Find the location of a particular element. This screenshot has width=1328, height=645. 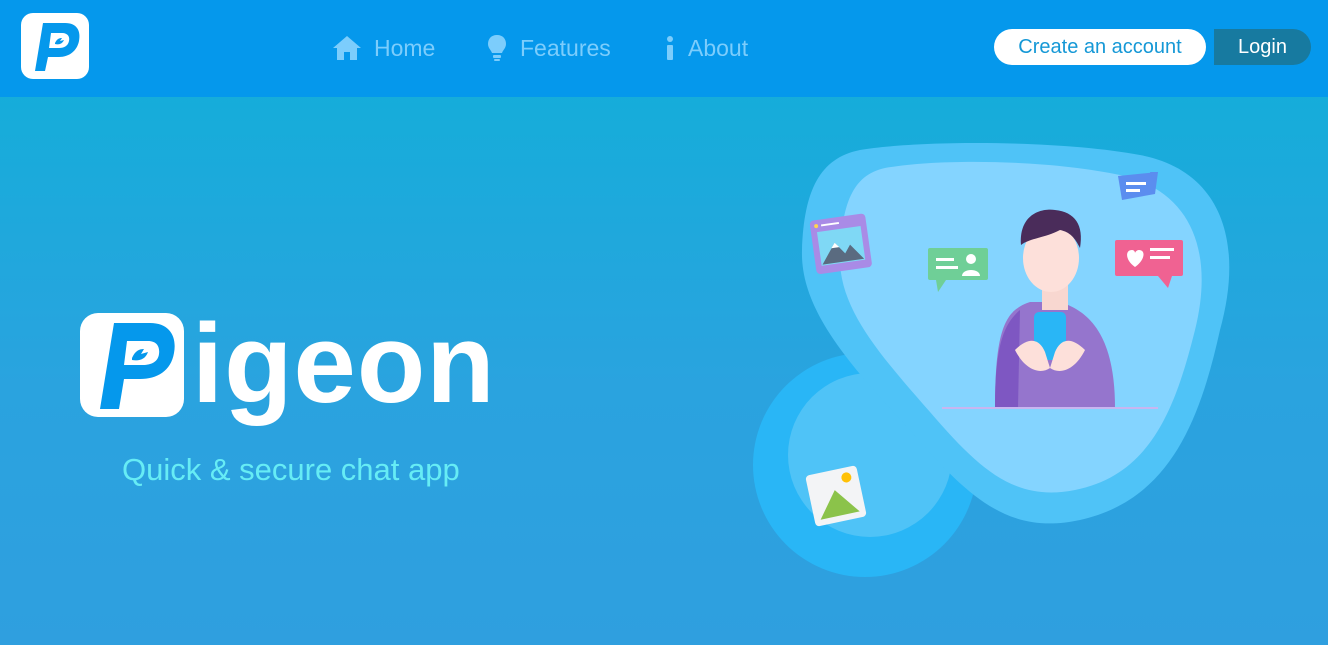

info-icon is located at coordinates (670, 48).